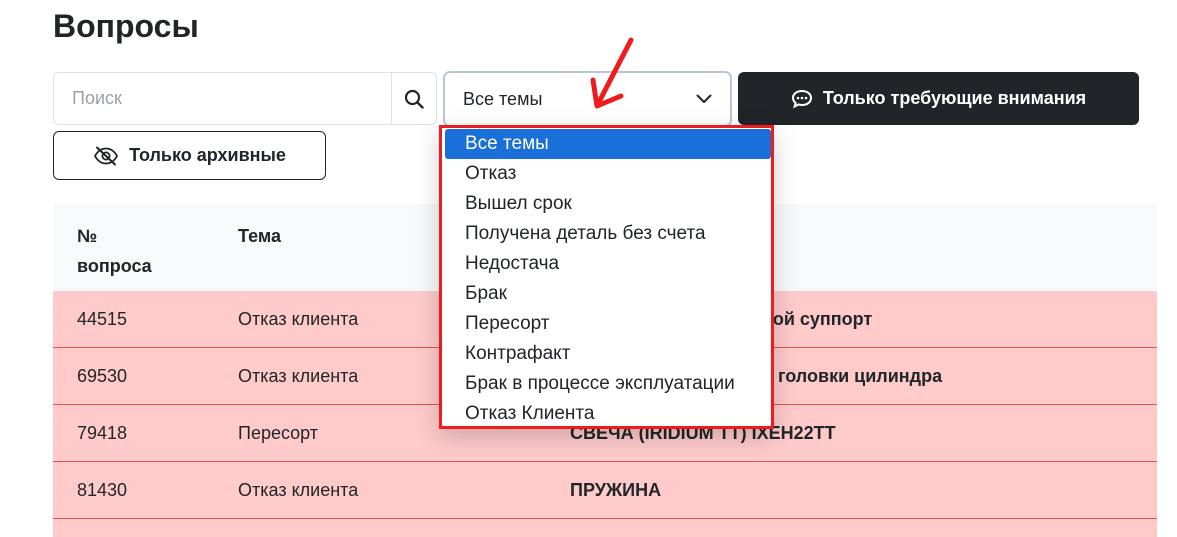 The image size is (1177, 537). I want to click on cell-number: 81430, so click(102, 490).